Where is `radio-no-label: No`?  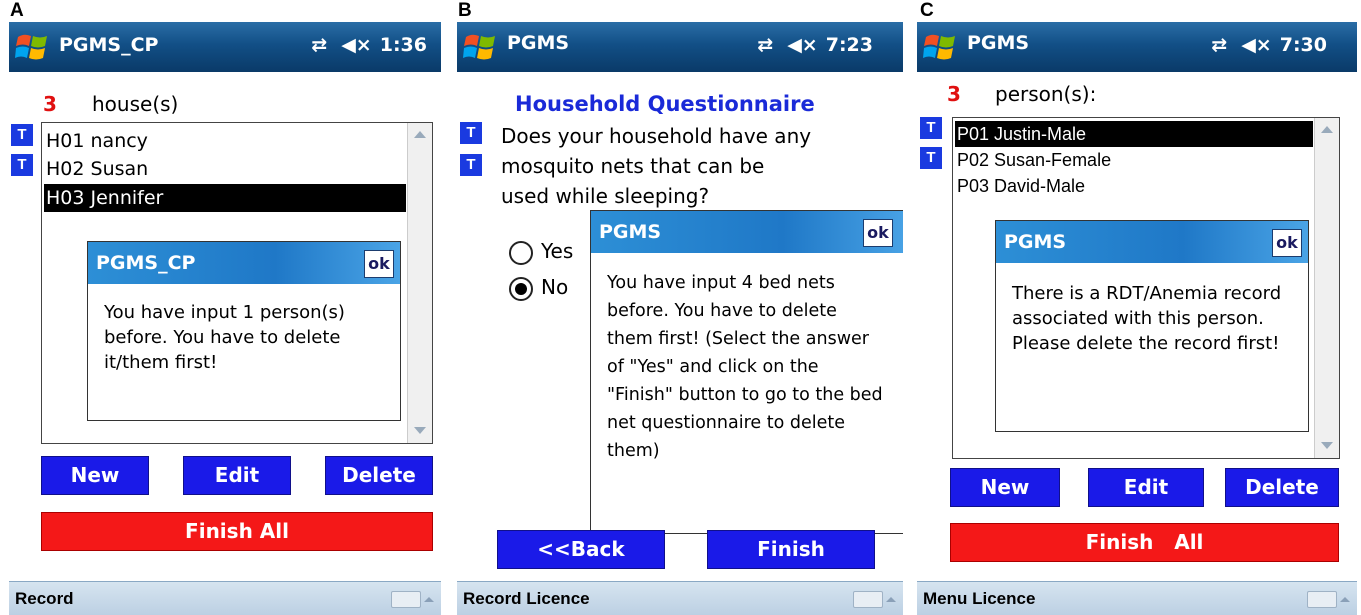
radio-no-label: No is located at coordinates (555, 287).